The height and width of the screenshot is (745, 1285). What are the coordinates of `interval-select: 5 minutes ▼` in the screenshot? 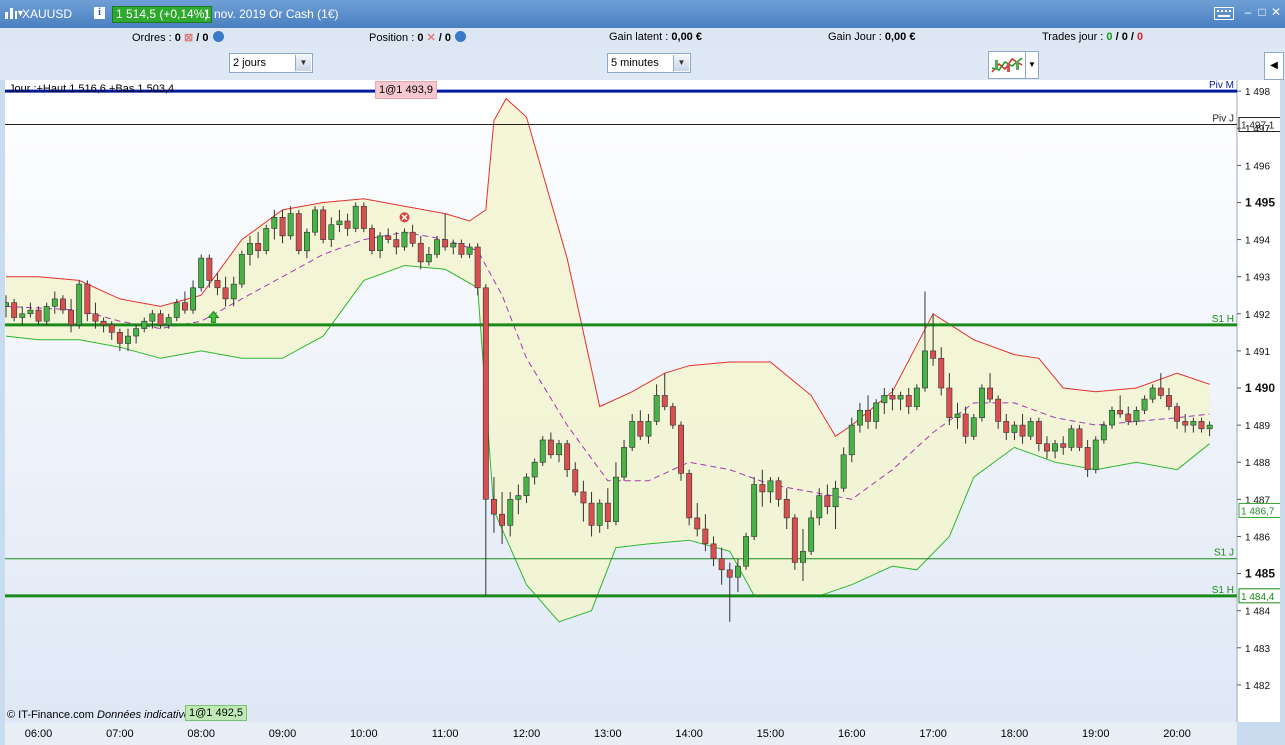 It's located at (649, 63).